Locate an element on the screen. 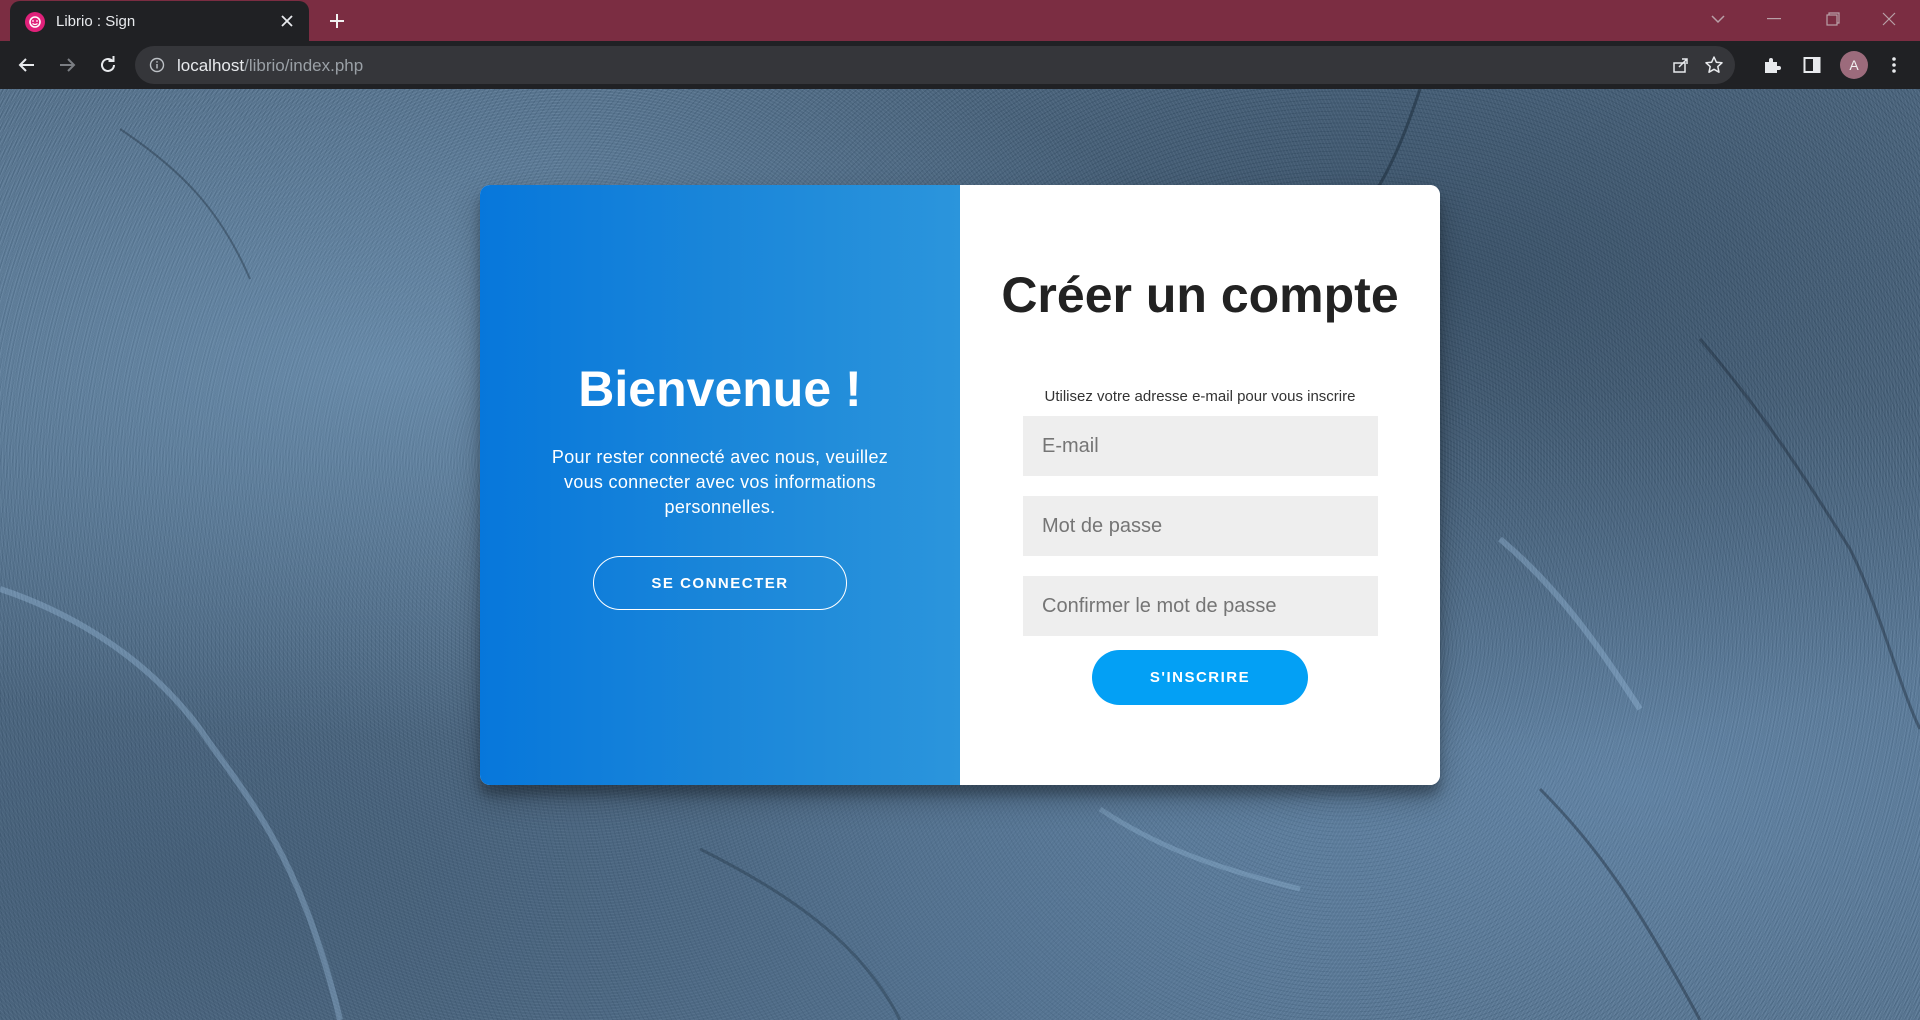 This screenshot has width=1920, height=1020. tab-search-button is located at coordinates (1718, 19).